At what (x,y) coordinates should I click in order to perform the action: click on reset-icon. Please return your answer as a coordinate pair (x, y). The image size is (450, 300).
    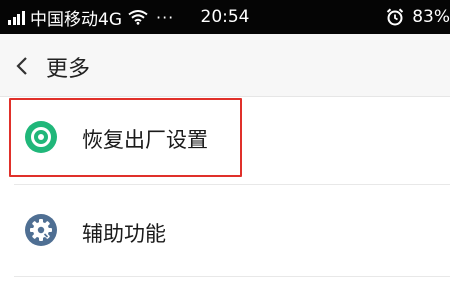
    Looking at the image, I should click on (41, 137).